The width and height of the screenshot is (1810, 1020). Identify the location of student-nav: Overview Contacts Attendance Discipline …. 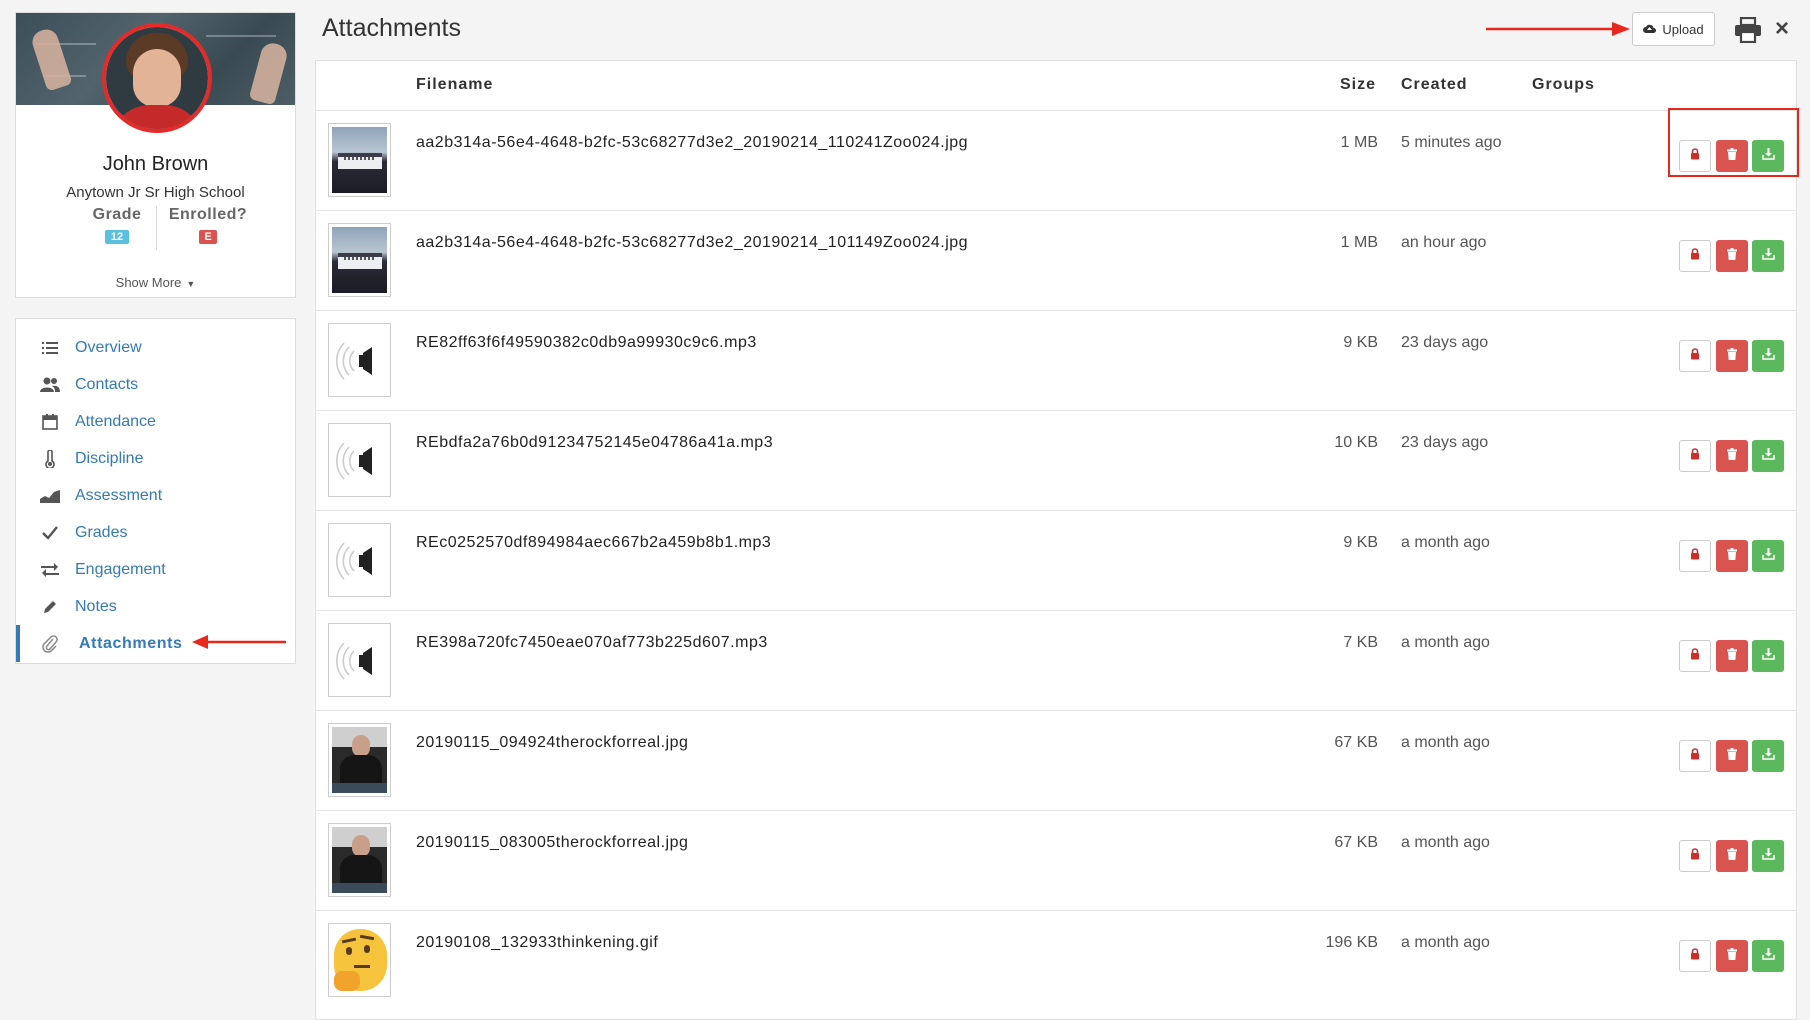
(155, 491).